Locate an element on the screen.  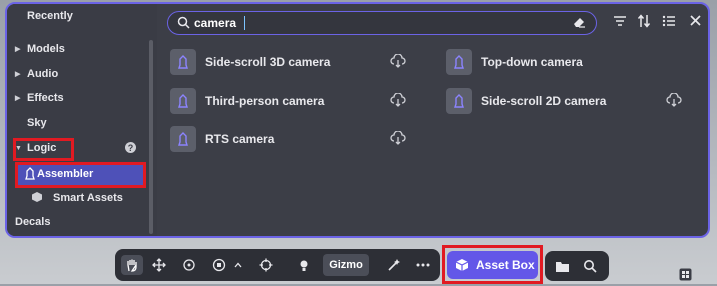
sidebar-item-label: Decals is located at coordinates (33, 222).